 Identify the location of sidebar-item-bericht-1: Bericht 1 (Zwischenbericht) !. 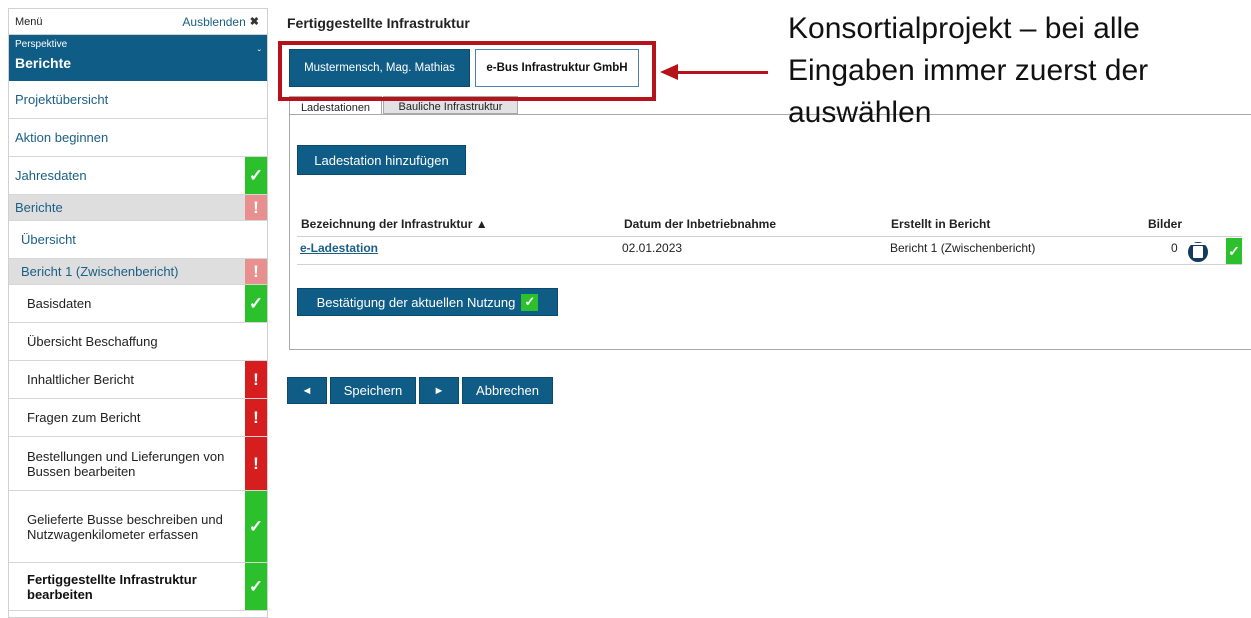
(138, 272).